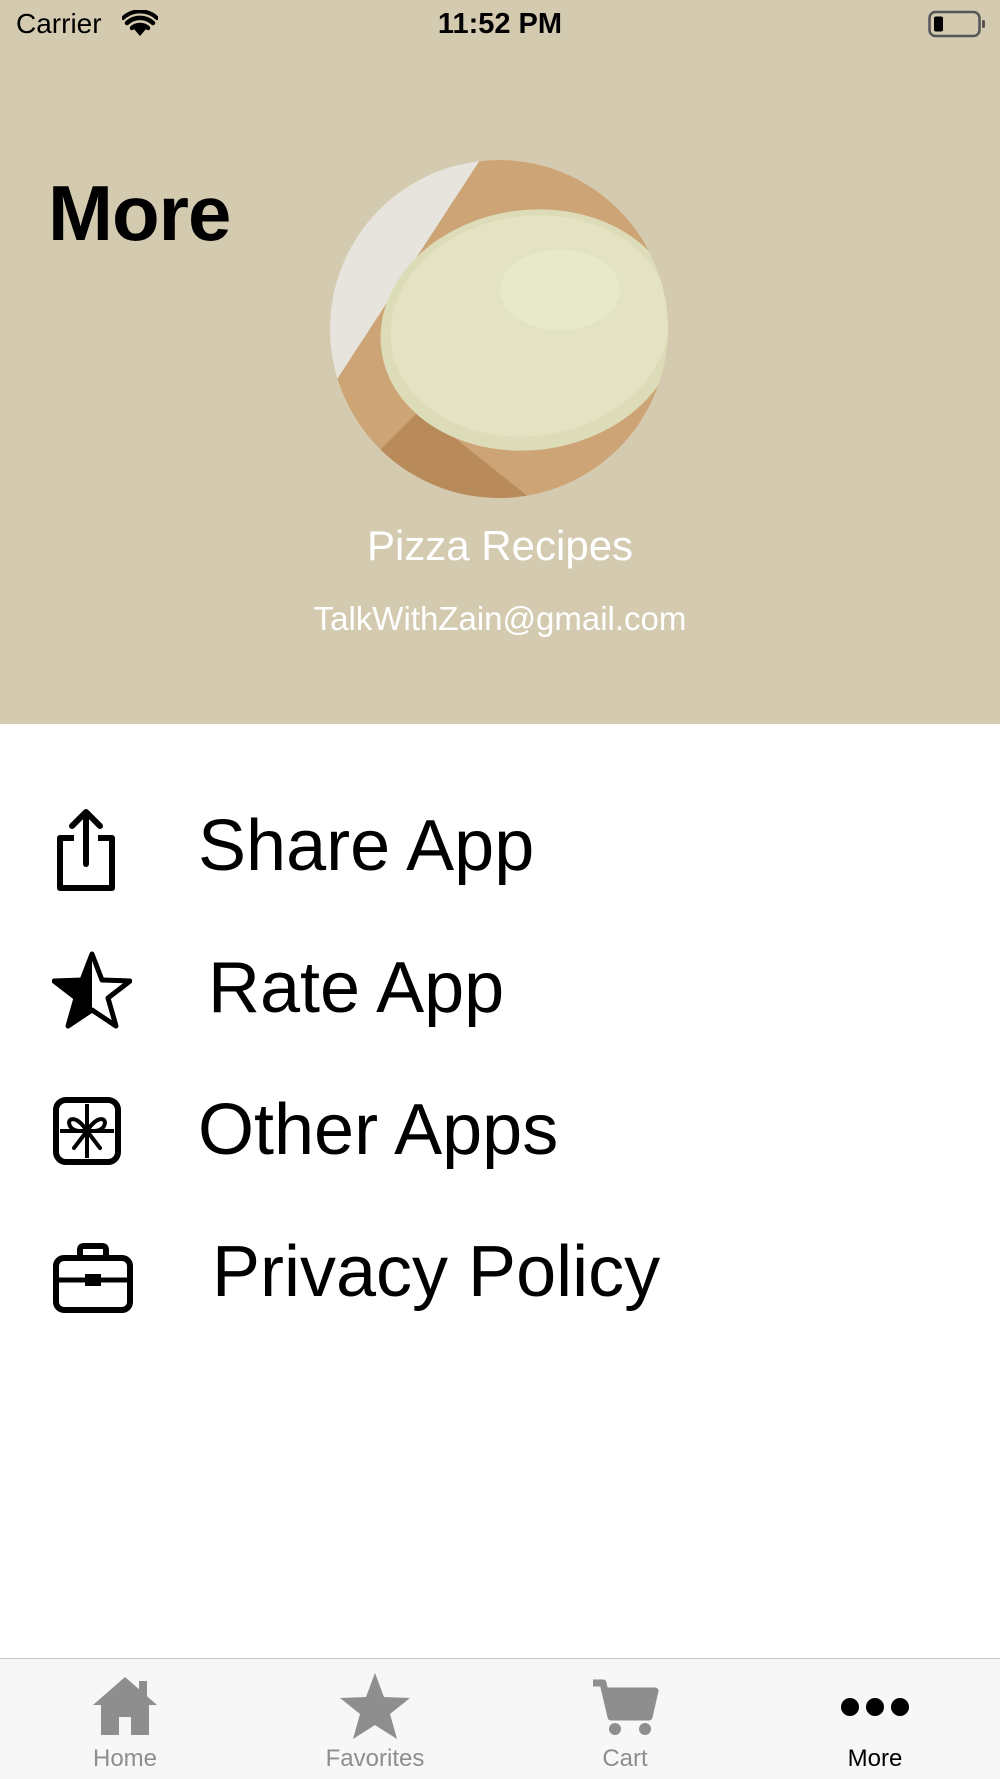 The width and height of the screenshot is (1000, 1779). I want to click on menu-item-rate-app: Rate App, so click(500, 988).